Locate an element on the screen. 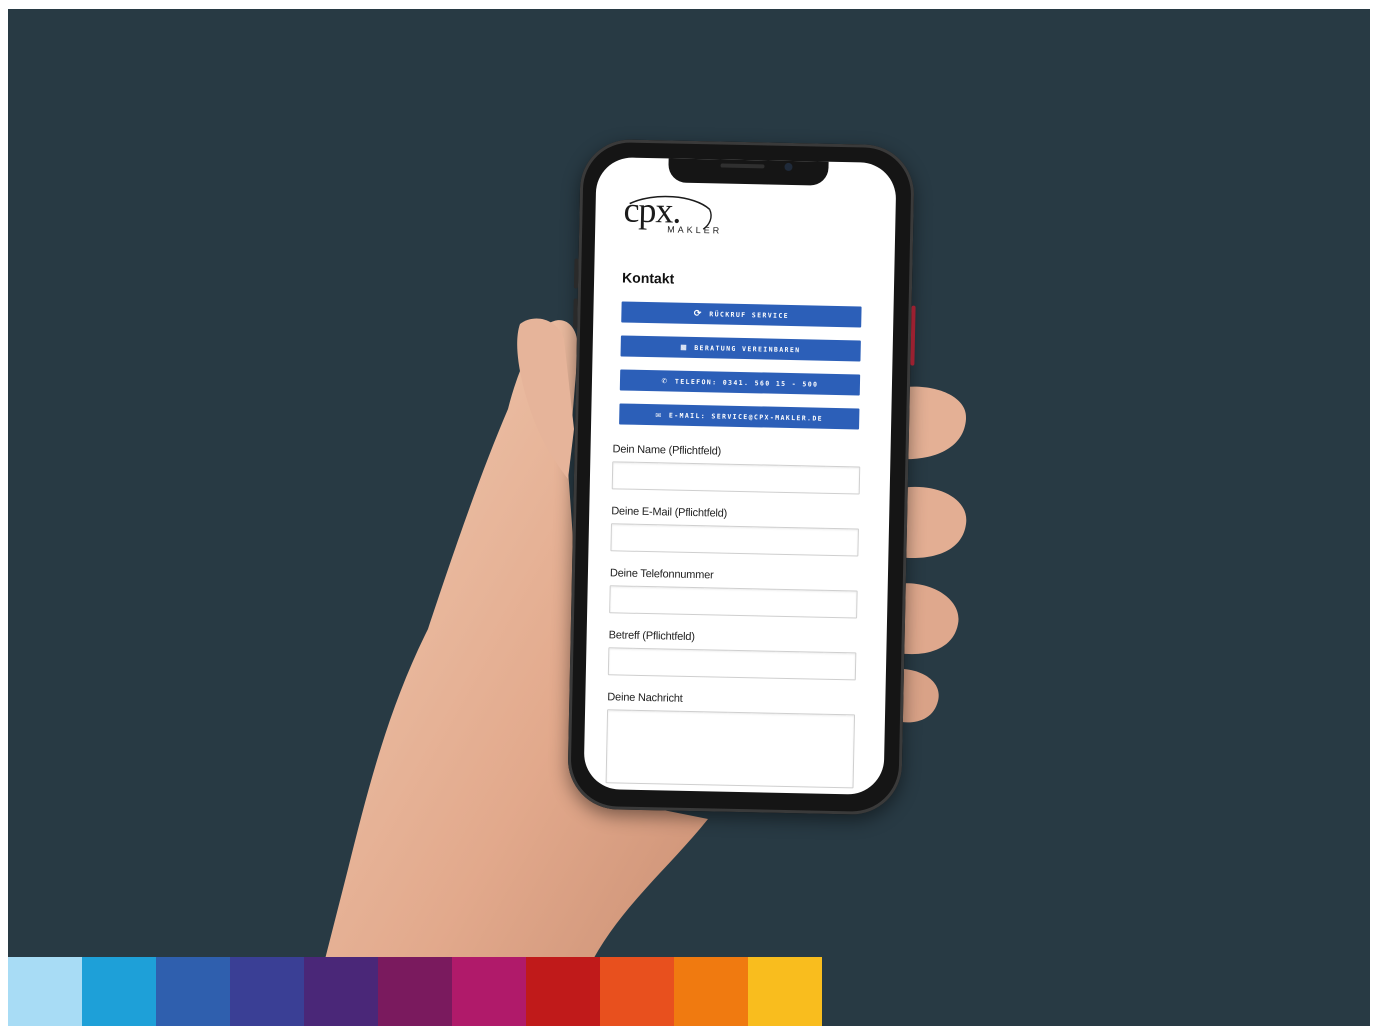 The width and height of the screenshot is (1378, 1026). brand-color-bar is located at coordinates (415, 991).